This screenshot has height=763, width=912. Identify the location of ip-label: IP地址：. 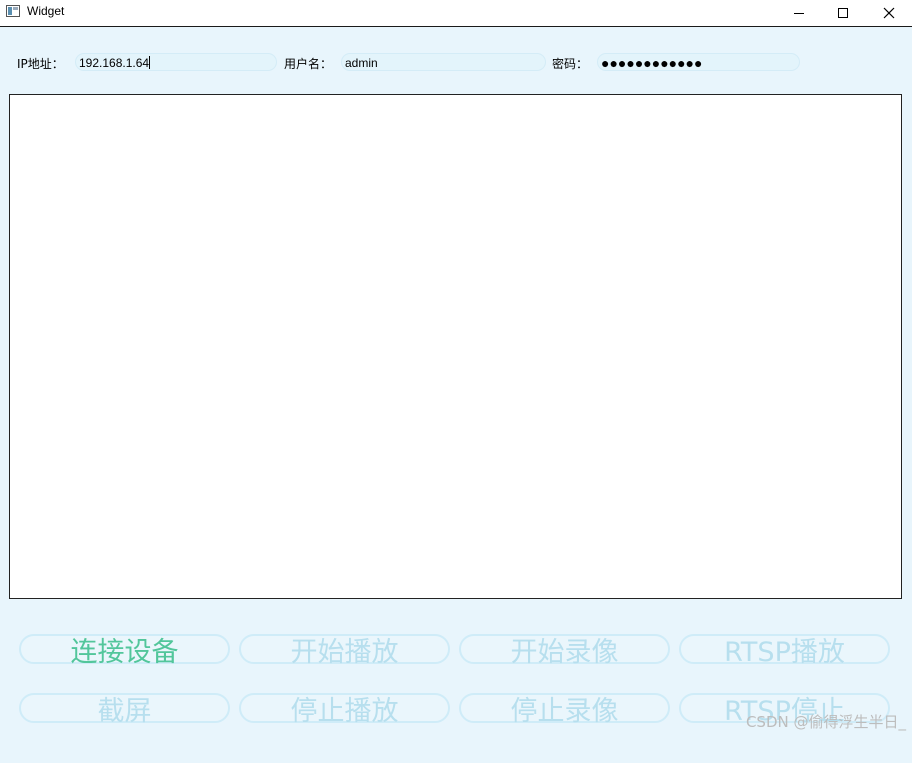
(40, 64).